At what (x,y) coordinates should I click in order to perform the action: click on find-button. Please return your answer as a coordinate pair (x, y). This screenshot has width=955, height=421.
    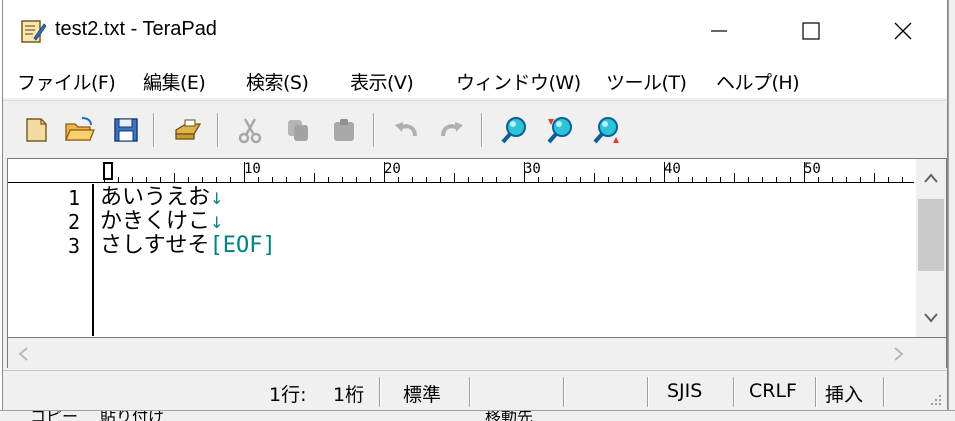
    Looking at the image, I should click on (514, 130).